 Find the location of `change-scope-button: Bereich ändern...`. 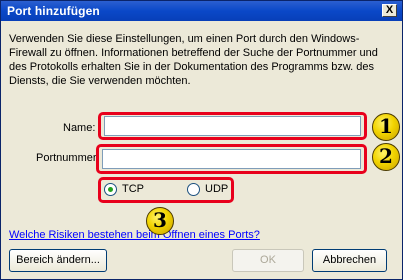

change-scope-button: Bereich ändern... is located at coordinates (58, 260).